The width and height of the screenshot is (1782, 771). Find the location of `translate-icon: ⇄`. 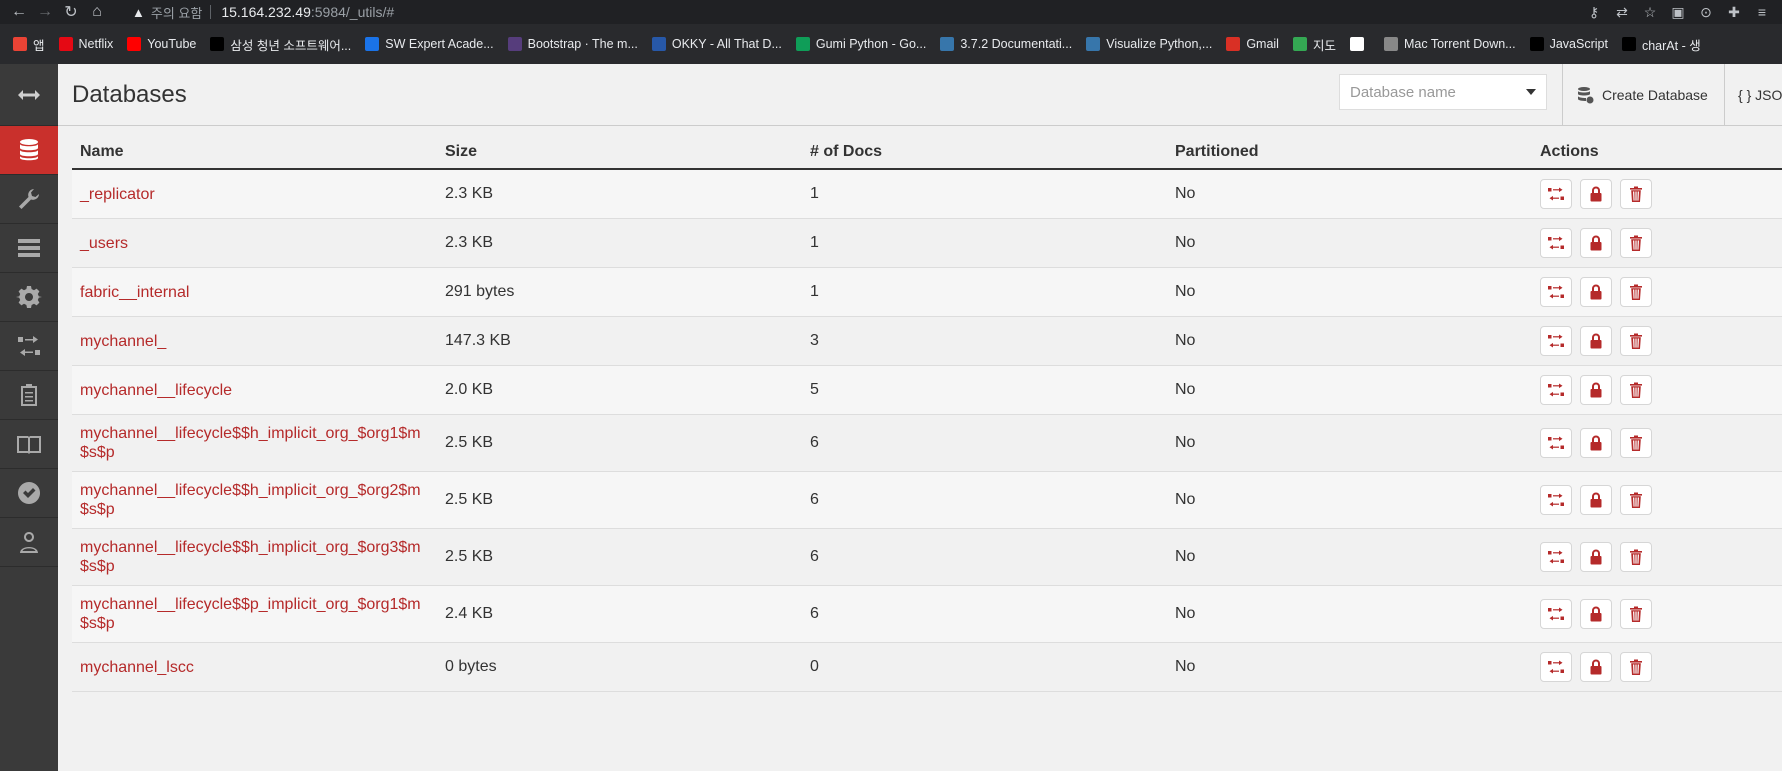

translate-icon: ⇄ is located at coordinates (1622, 12).